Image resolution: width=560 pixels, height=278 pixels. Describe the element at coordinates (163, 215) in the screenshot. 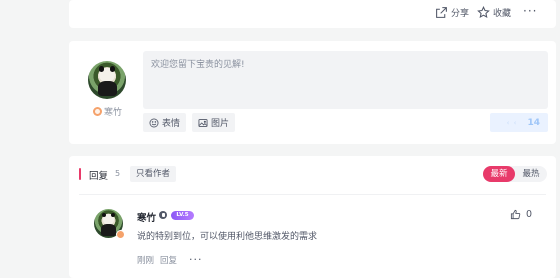

I see `verified-user-icon` at that location.